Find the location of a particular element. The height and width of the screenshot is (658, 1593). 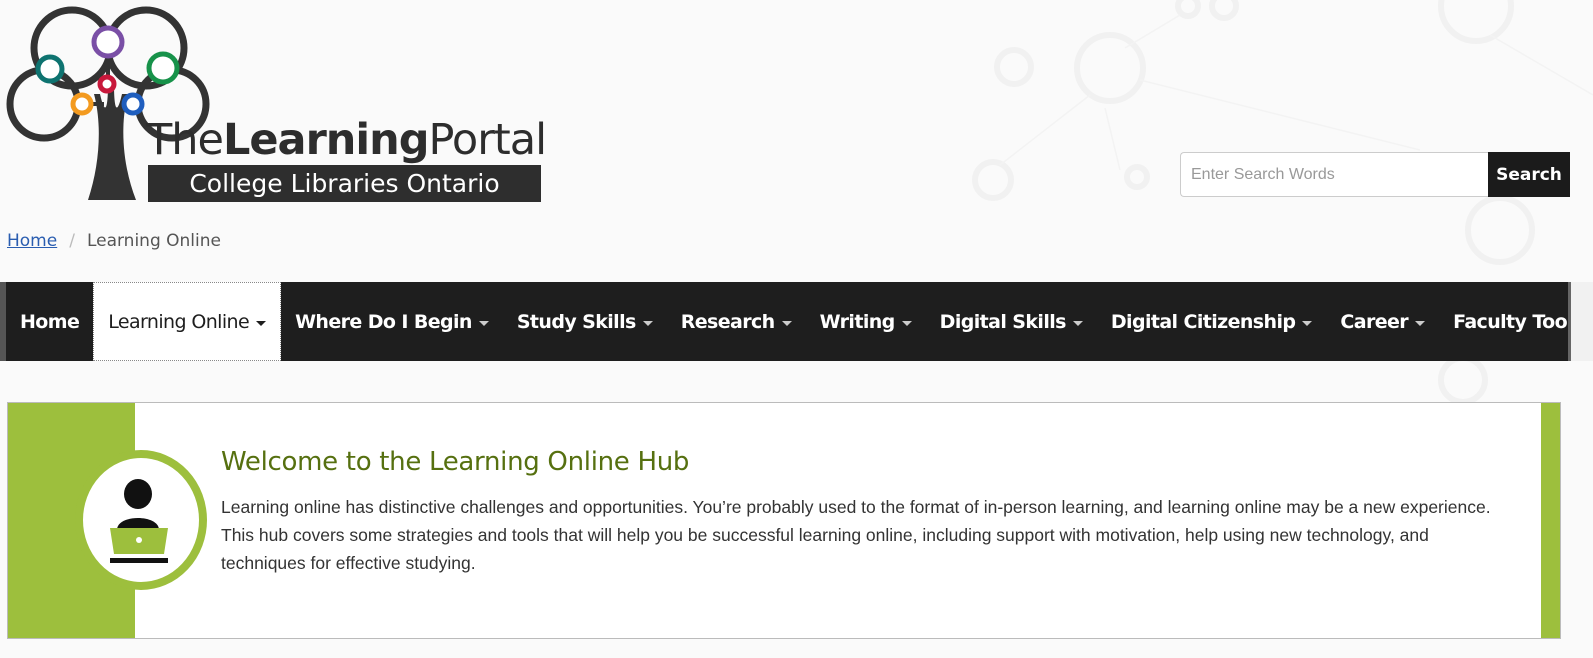

nav-item-writing: Writing is located at coordinates (866, 321).